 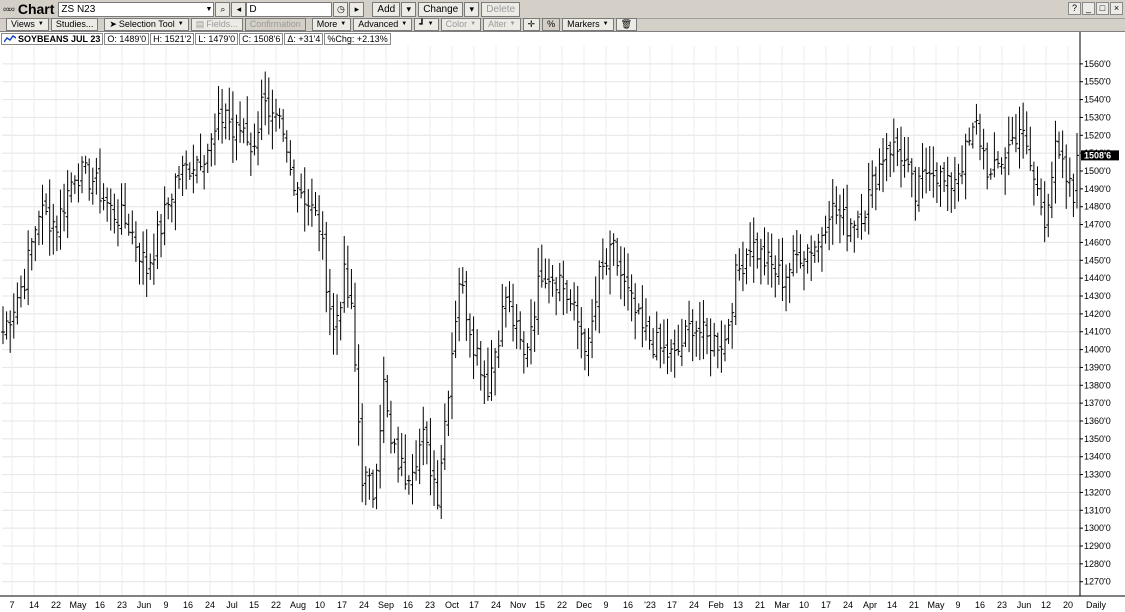 I want to click on crosshair-icon: ✛, so click(x=531, y=24).